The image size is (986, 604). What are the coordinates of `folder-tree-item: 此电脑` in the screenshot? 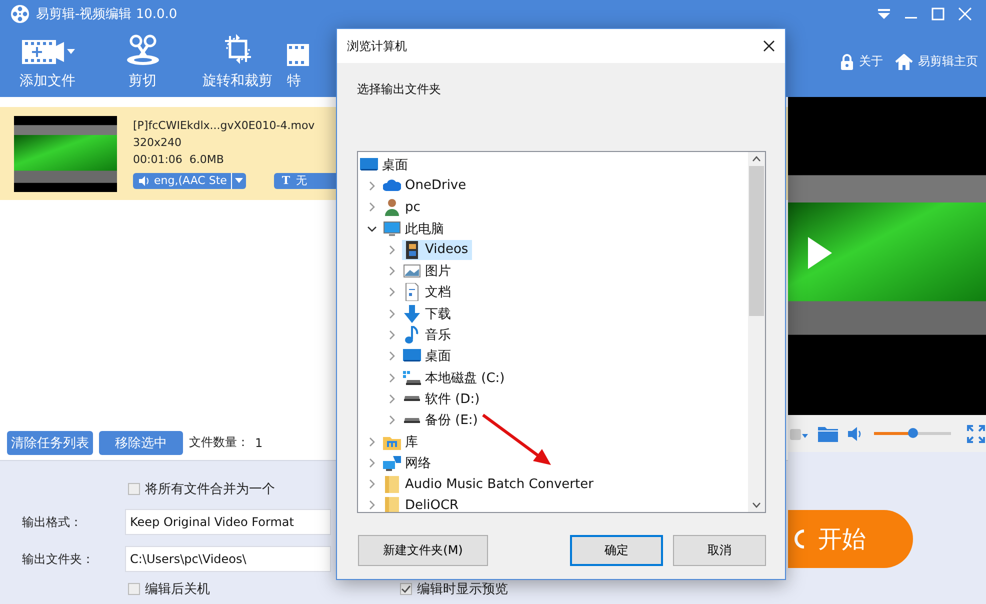 It's located at (415, 228).